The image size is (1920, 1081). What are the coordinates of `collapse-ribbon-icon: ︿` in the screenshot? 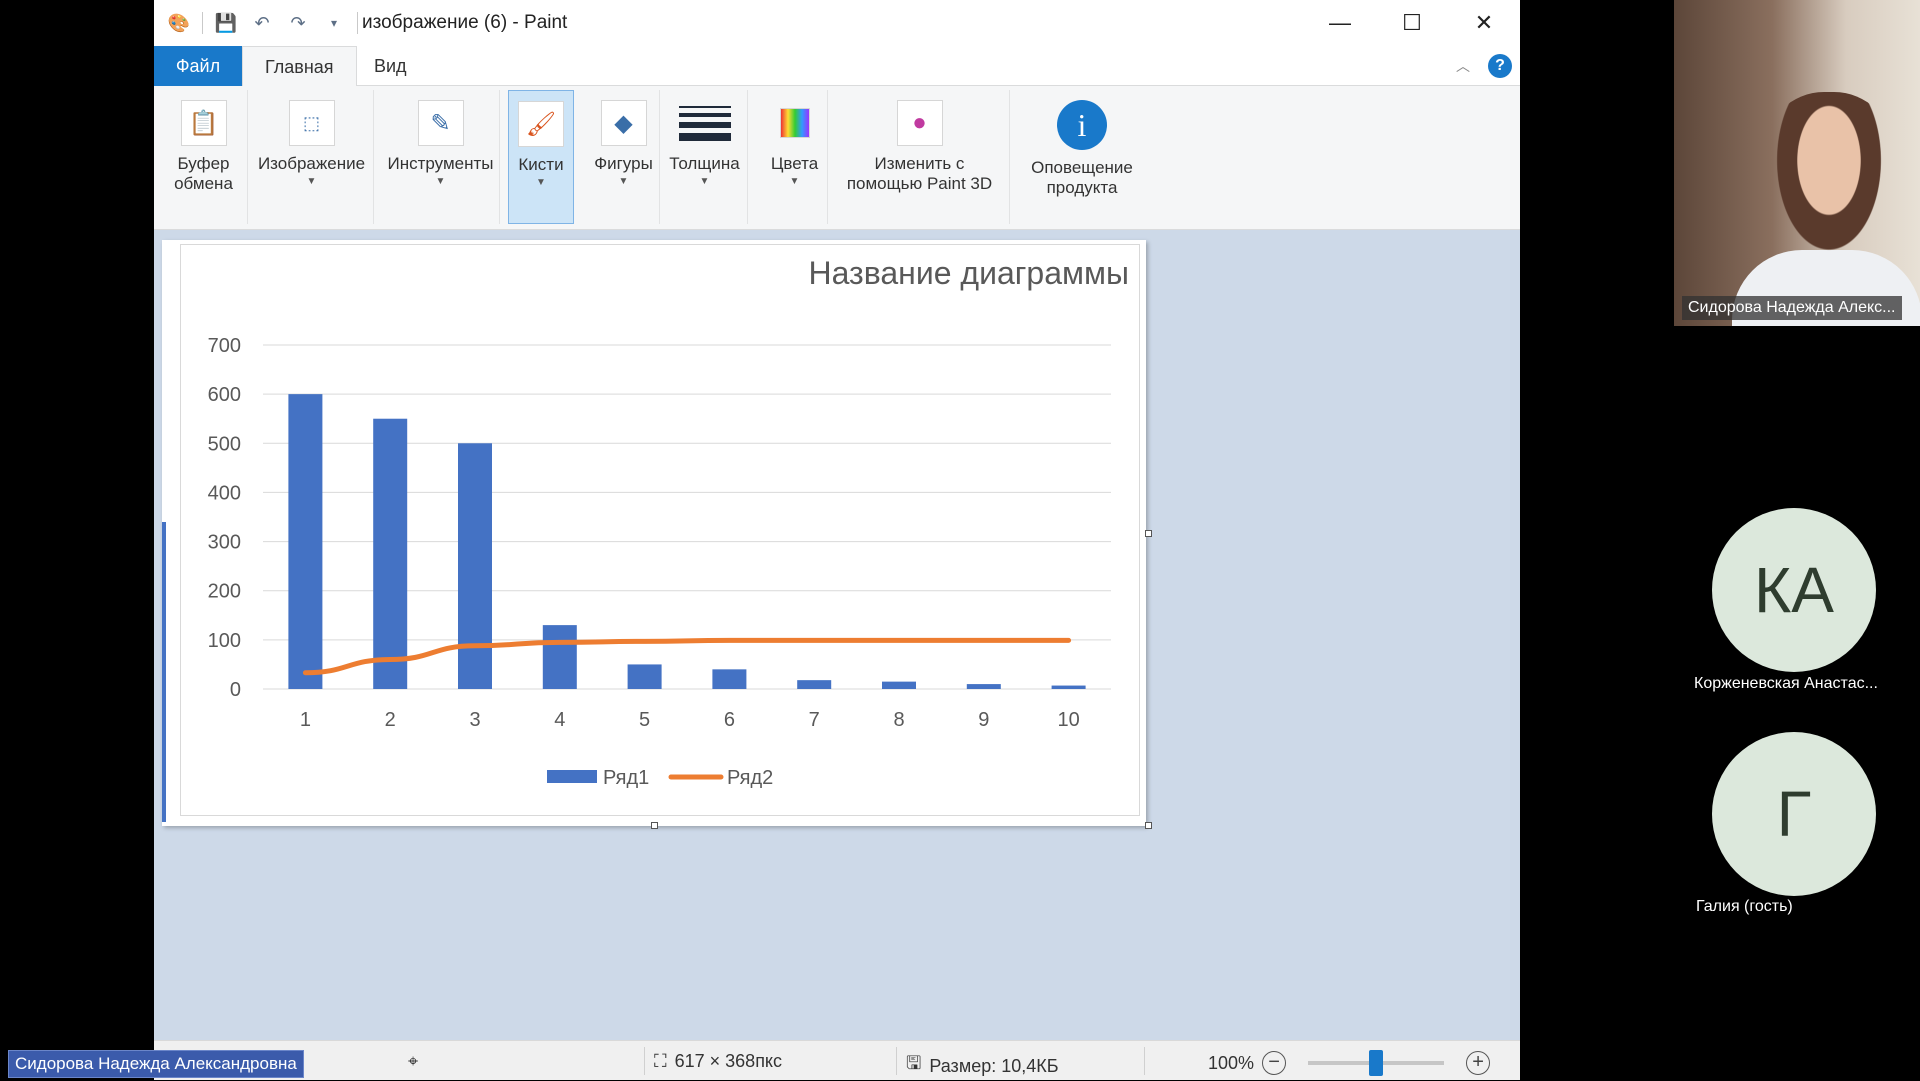 It's located at (1463, 66).